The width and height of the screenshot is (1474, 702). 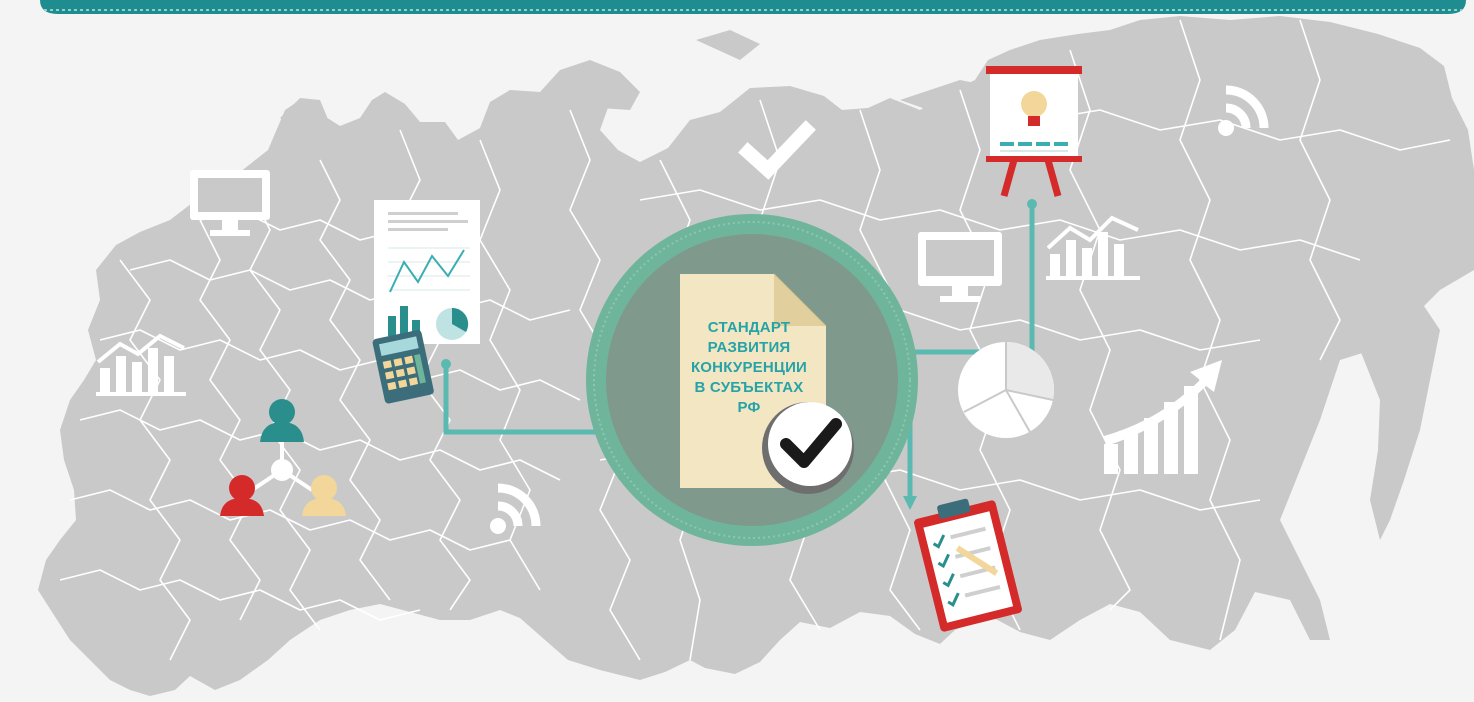 What do you see at coordinates (753, 7) in the screenshot?
I see `top-banner` at bounding box center [753, 7].